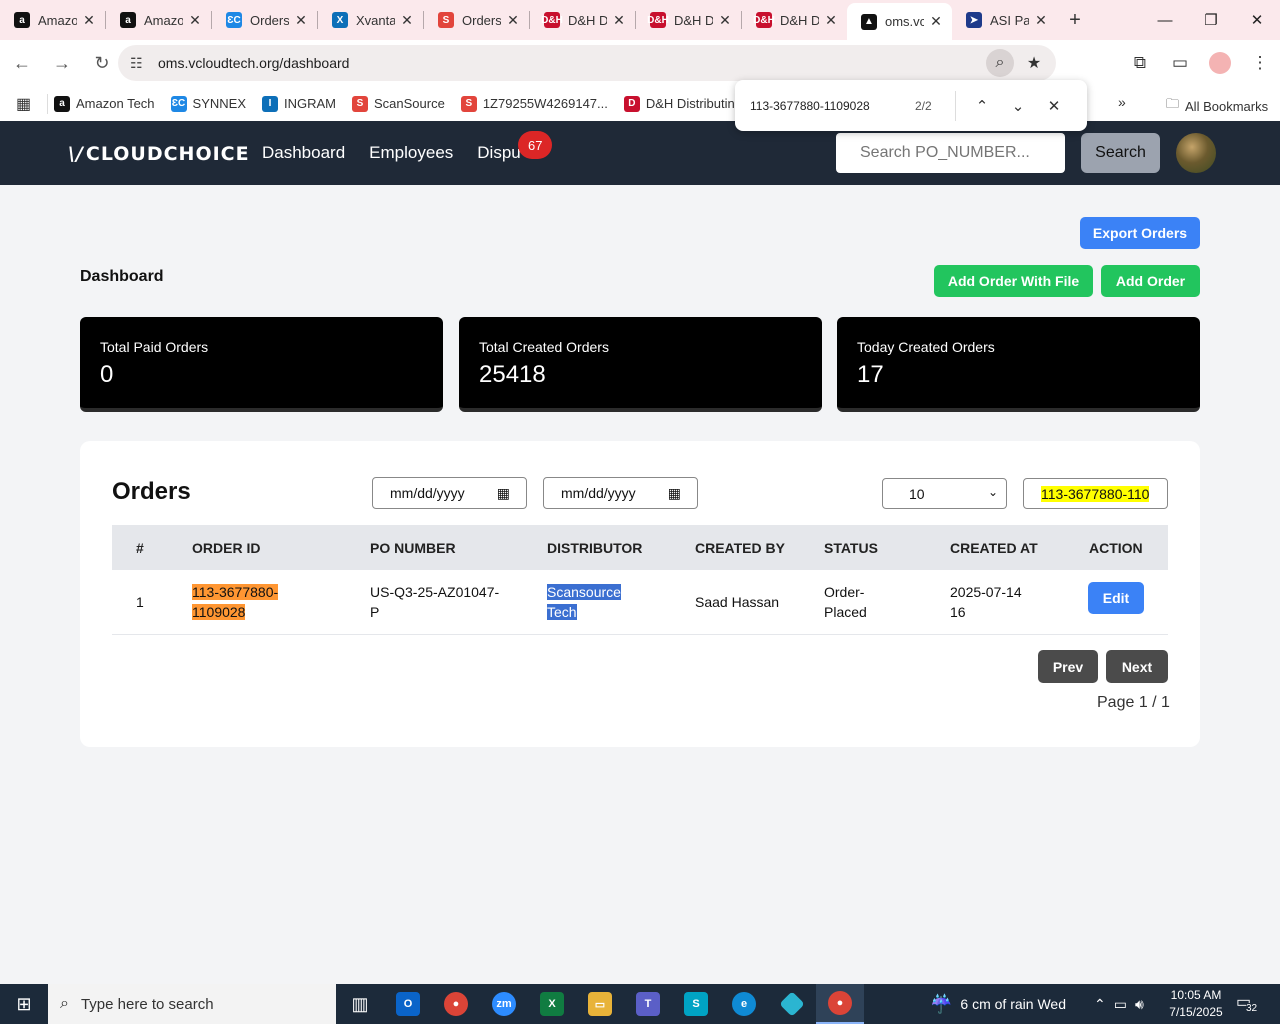 This screenshot has width=1280, height=1024. I want to click on browser-tab: X Xvanta ✕, so click(370, 20).